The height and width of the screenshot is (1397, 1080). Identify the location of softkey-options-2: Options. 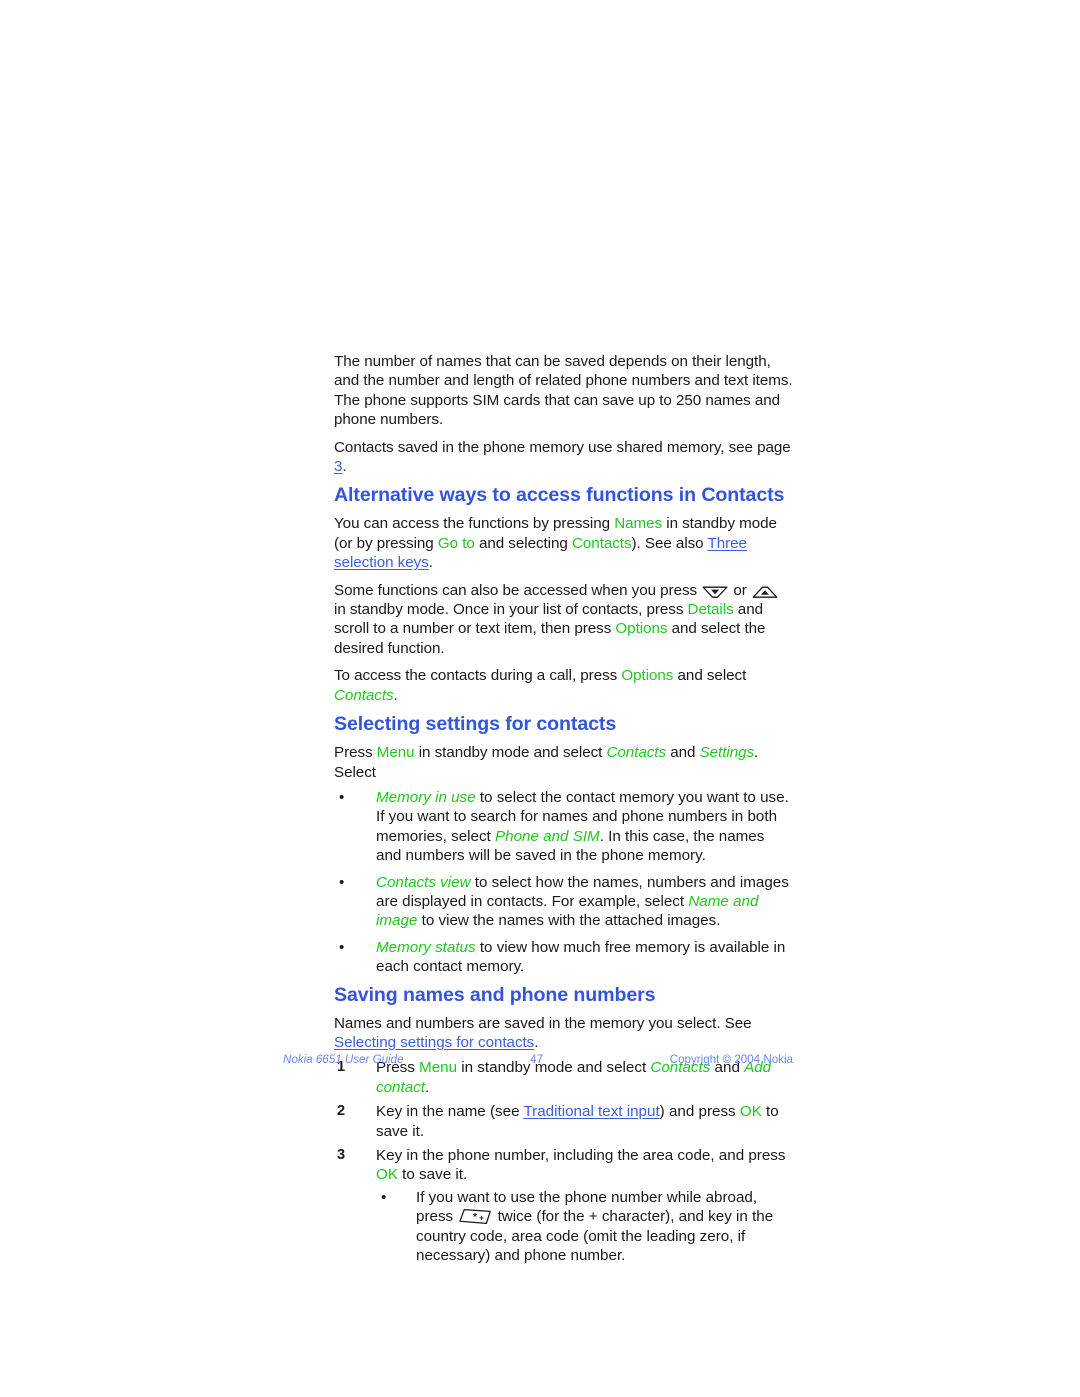
(647, 676).